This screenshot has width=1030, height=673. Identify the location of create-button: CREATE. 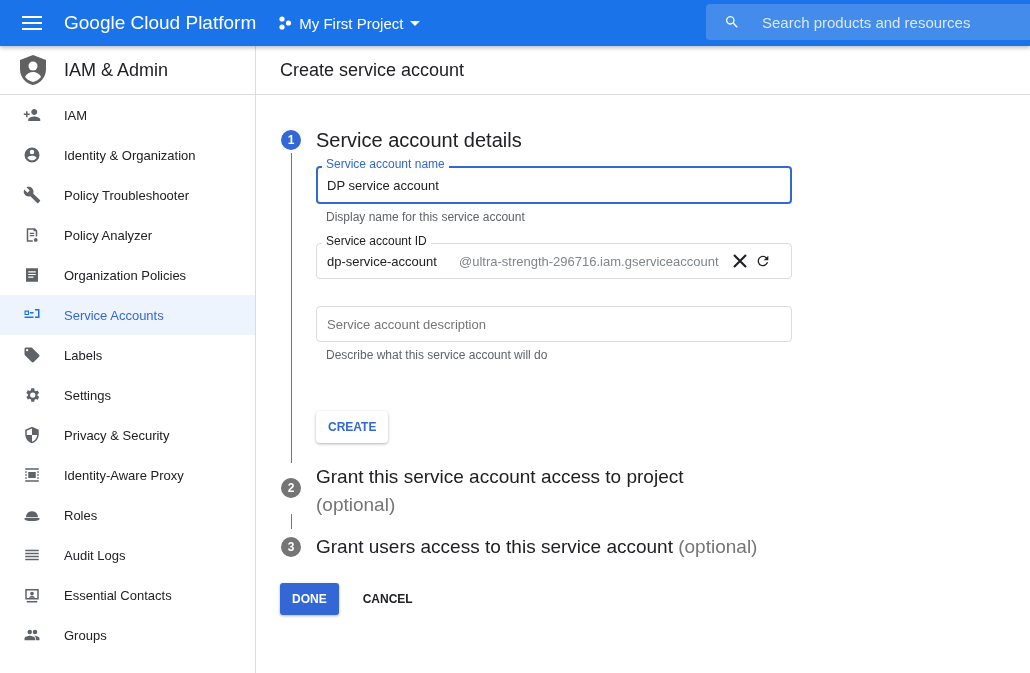
(352, 427).